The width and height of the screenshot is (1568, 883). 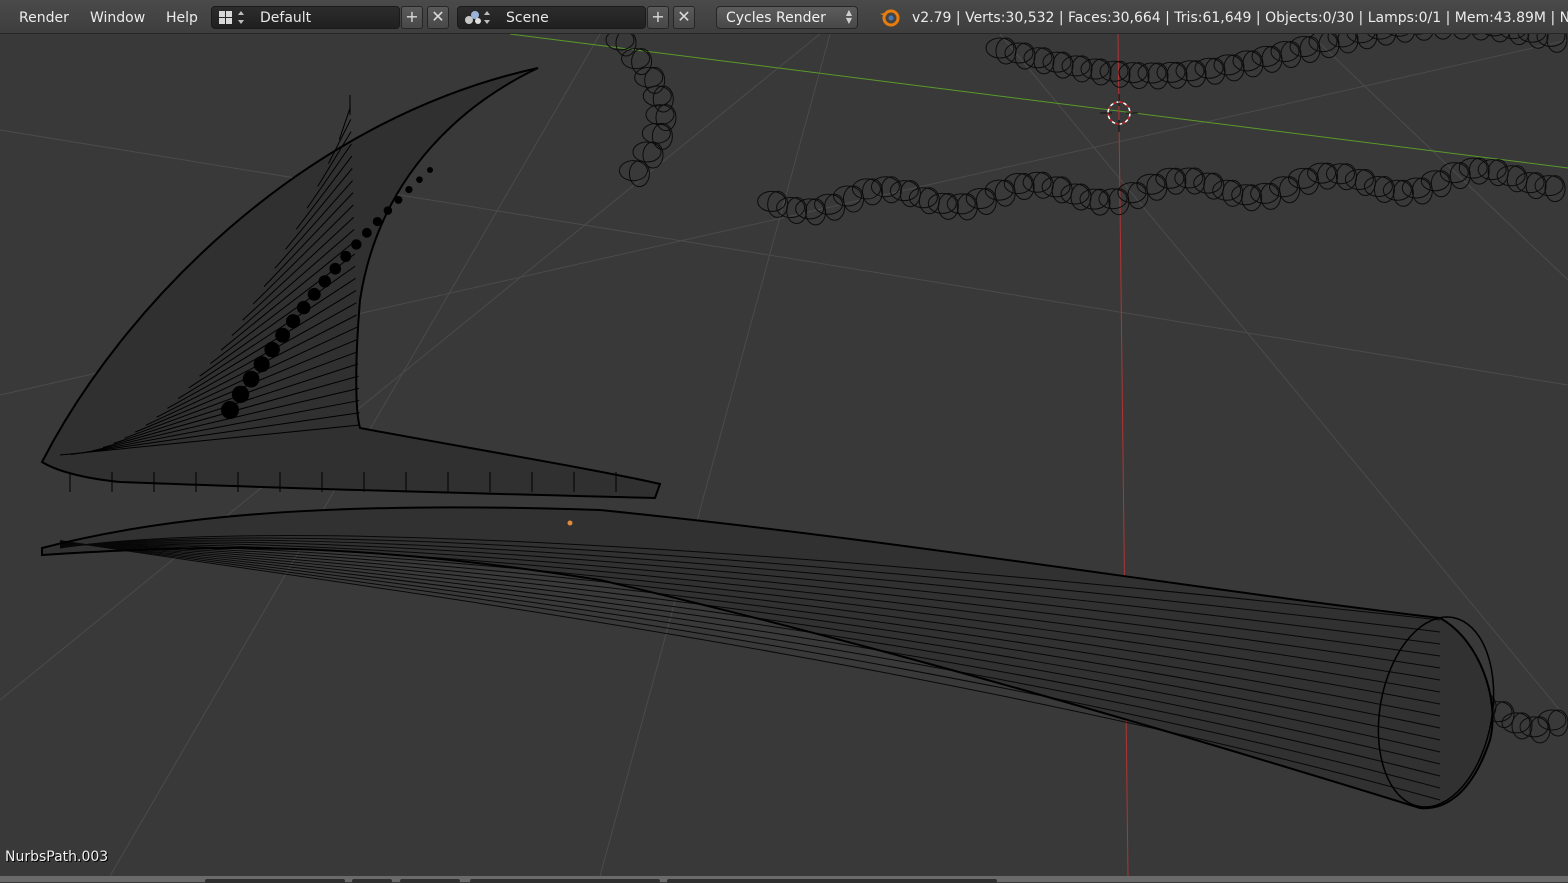 I want to click on timeline-header-edge, so click(x=784, y=879).